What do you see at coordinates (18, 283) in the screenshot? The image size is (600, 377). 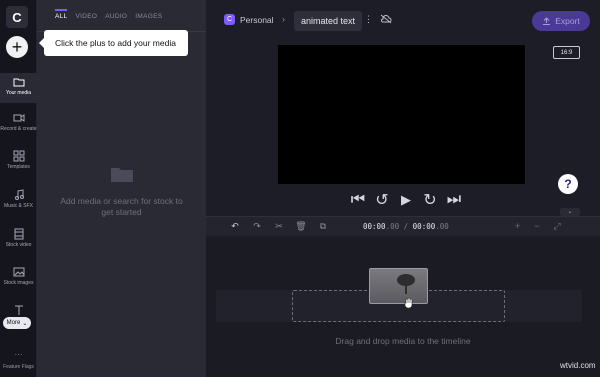 I see `sidebar-item-label: Stock images` at bounding box center [18, 283].